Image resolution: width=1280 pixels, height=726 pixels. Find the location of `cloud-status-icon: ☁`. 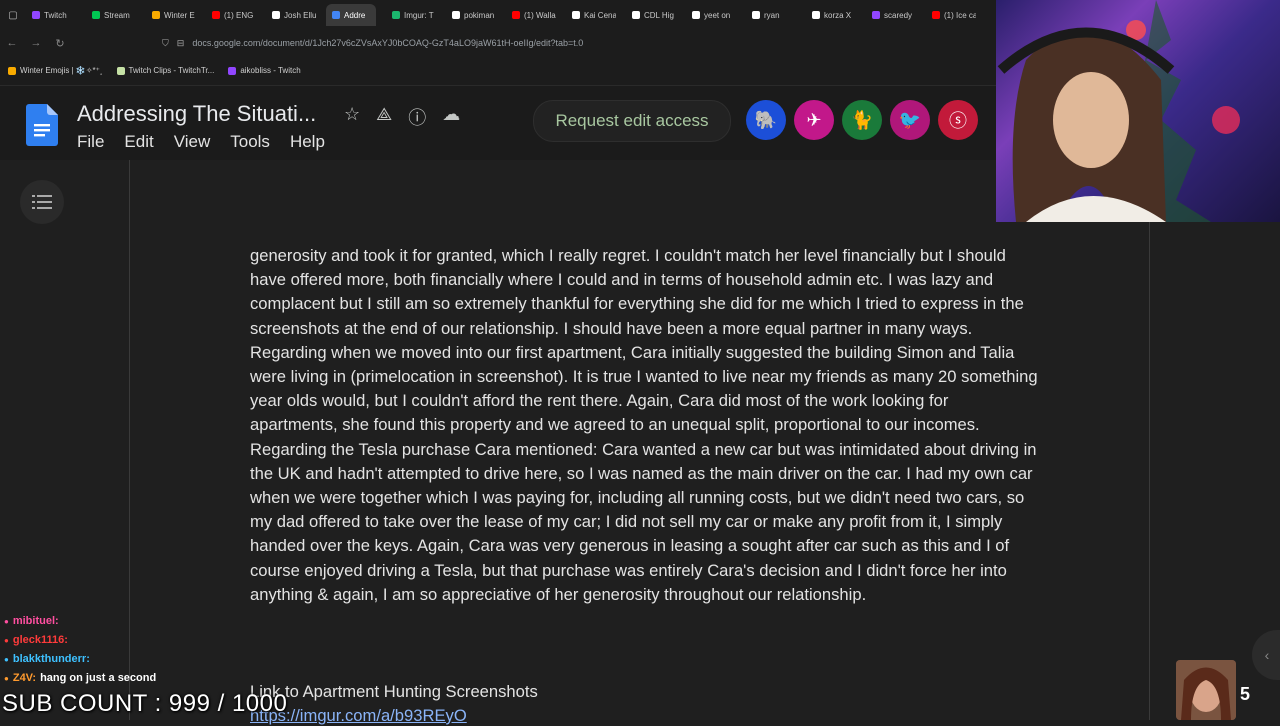

cloud-status-icon: ☁ is located at coordinates (451, 117).